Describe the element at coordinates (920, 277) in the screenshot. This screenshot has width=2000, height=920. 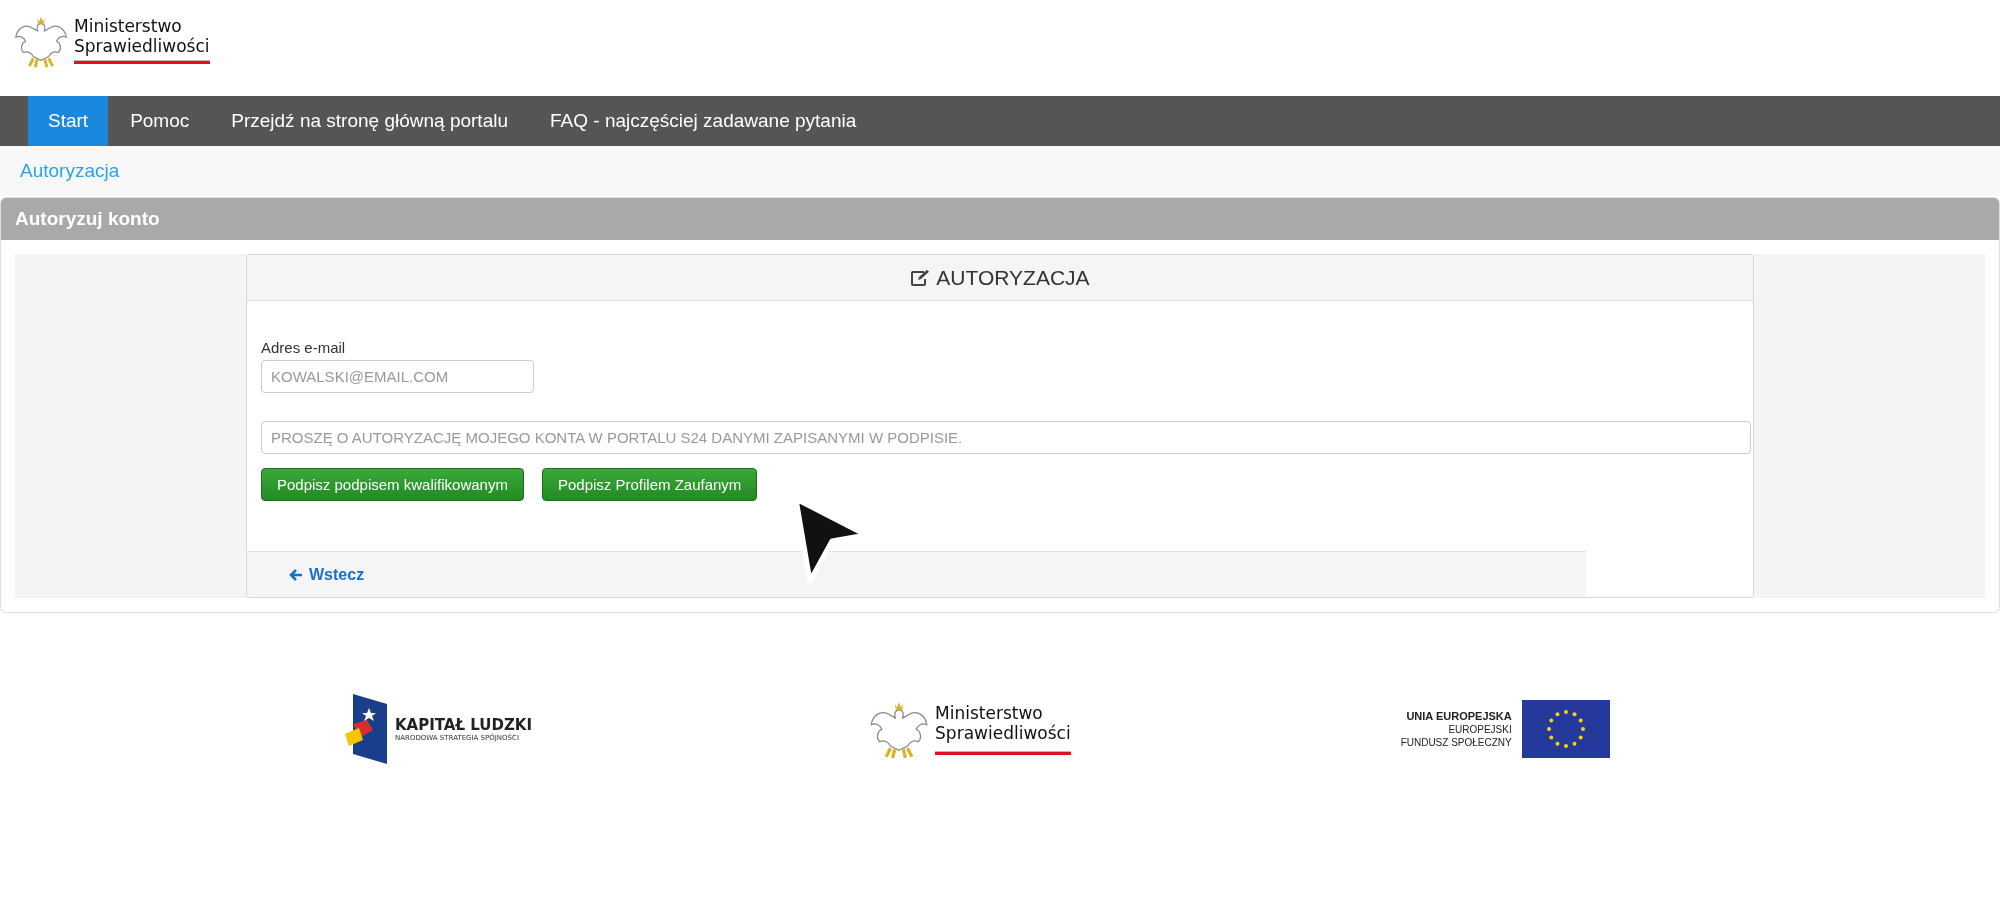
I see `edit-icon` at that location.